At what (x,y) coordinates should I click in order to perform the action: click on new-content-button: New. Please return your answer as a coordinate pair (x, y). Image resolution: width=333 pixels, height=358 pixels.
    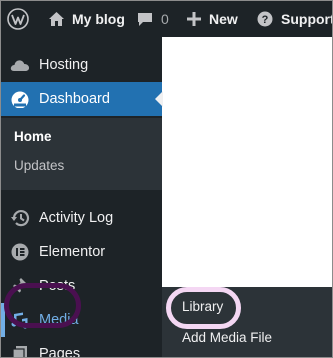
    Looking at the image, I should click on (212, 19).